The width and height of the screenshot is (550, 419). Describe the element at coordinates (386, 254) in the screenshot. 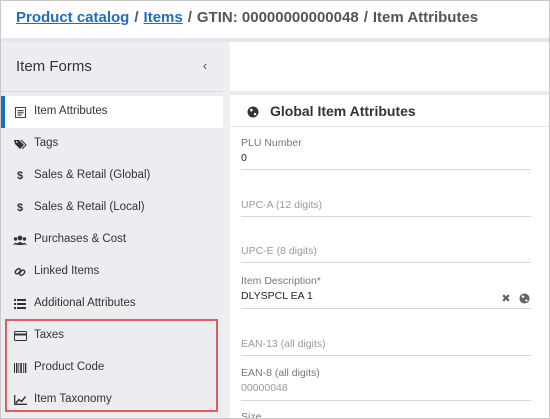

I see `upc-e-field: UPC-E (8 digits)` at that location.